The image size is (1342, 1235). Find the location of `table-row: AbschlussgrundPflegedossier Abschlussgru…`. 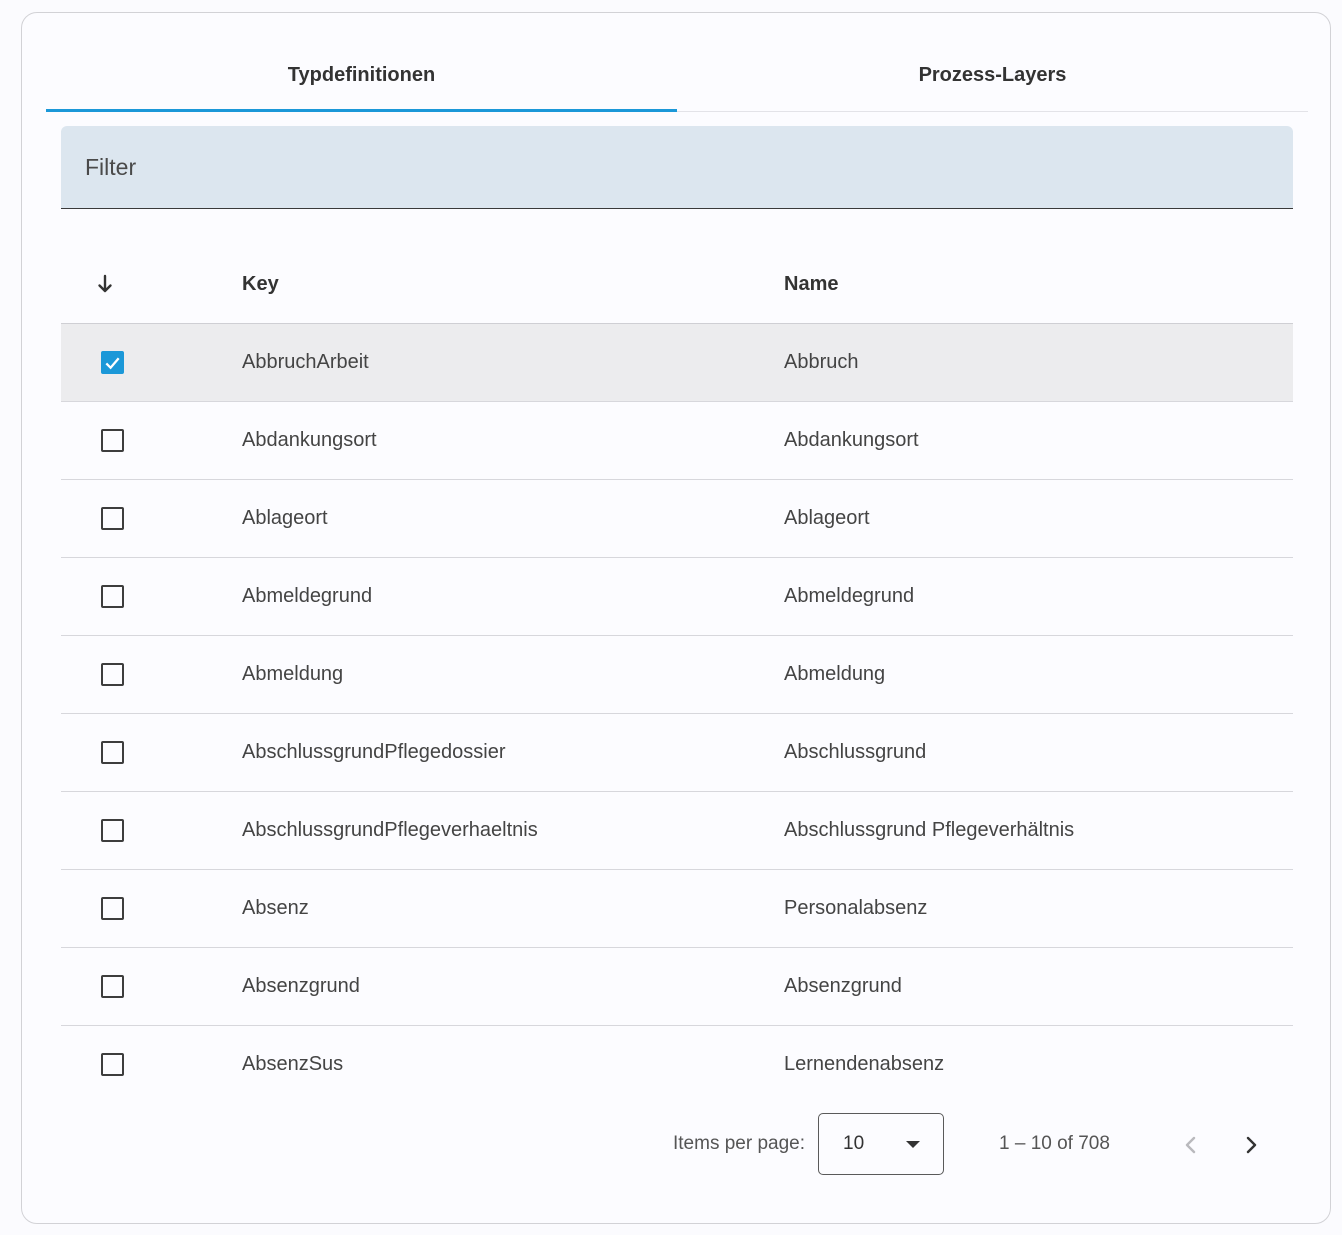

table-row: AbschlussgrundPflegedossier Abschlussgru… is located at coordinates (677, 753).